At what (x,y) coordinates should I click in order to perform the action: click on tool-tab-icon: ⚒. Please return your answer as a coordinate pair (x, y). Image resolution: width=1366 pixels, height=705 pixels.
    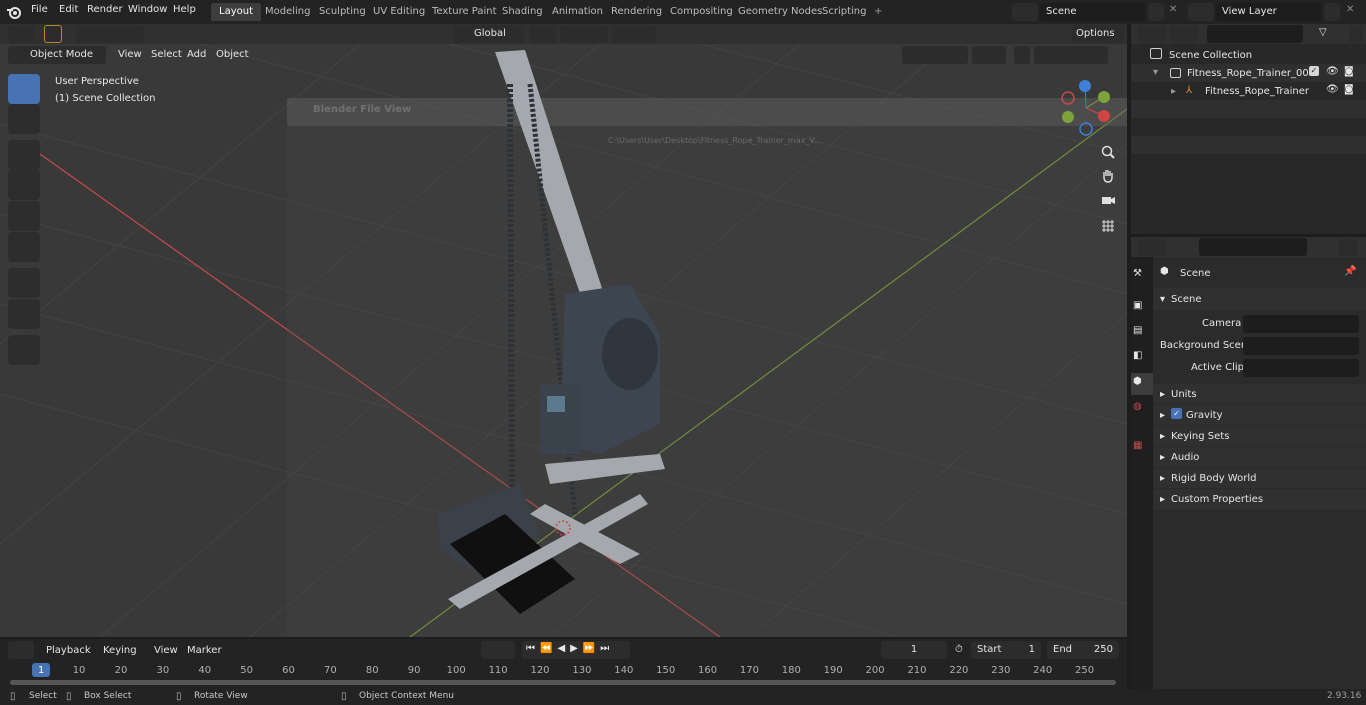
    Looking at the image, I should click on (1141, 276).